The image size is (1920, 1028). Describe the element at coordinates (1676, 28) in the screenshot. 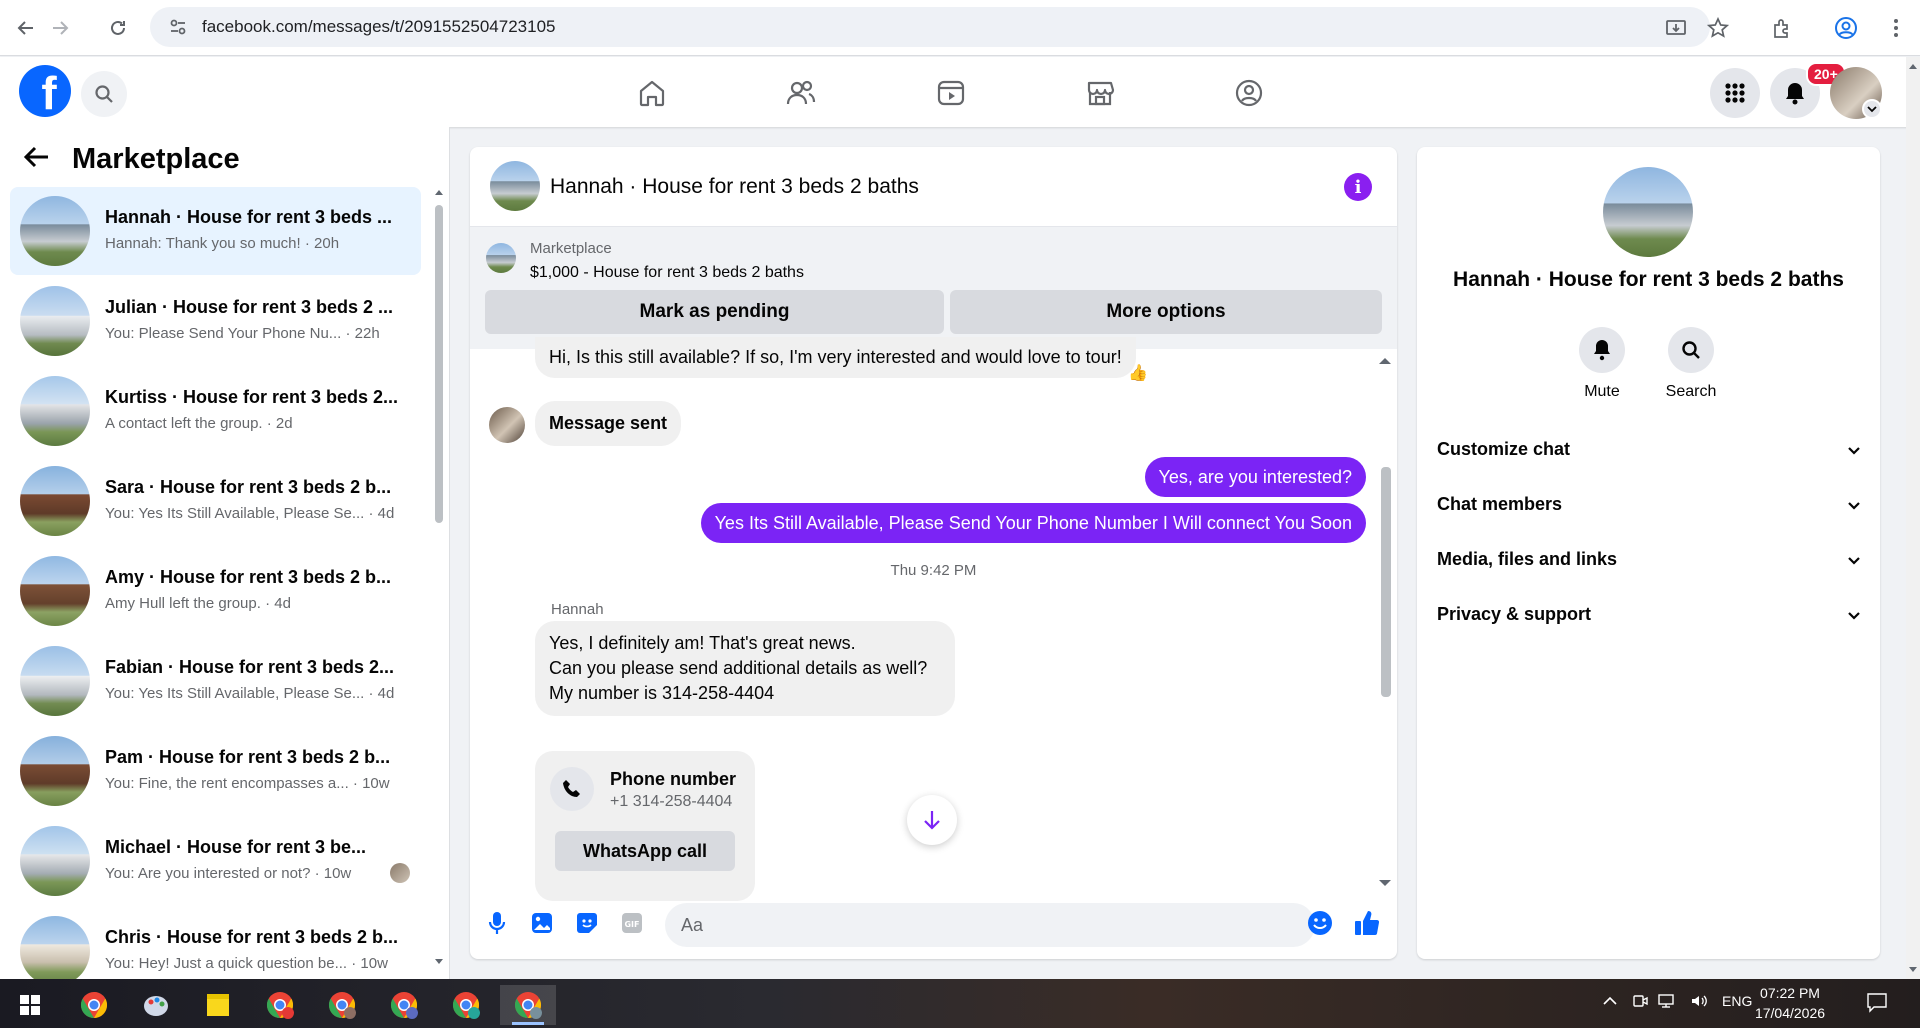

I see `install-app-icon` at that location.